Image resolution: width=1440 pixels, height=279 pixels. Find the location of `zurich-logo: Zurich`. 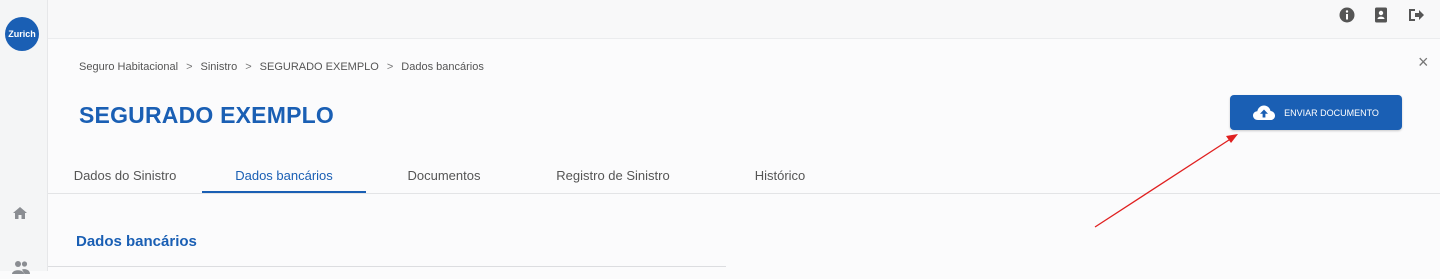

zurich-logo: Zurich is located at coordinates (22, 34).